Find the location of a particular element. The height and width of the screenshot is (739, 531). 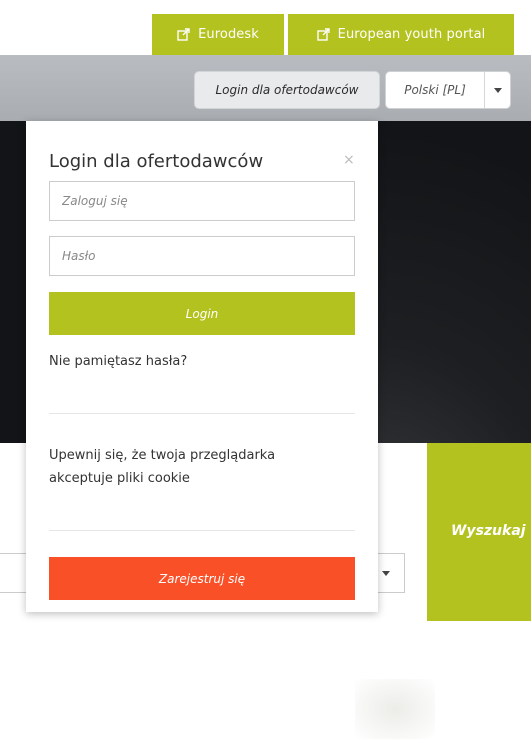

register-button: Zarejestruj się is located at coordinates (202, 578).